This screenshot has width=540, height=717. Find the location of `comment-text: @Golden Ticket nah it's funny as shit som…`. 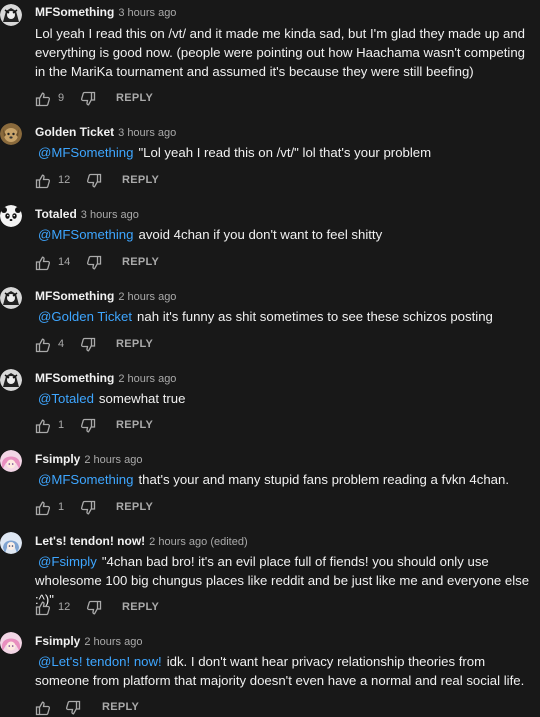

comment-text: @Golden Ticket nah it's funny as shit som… is located at coordinates (286, 316).